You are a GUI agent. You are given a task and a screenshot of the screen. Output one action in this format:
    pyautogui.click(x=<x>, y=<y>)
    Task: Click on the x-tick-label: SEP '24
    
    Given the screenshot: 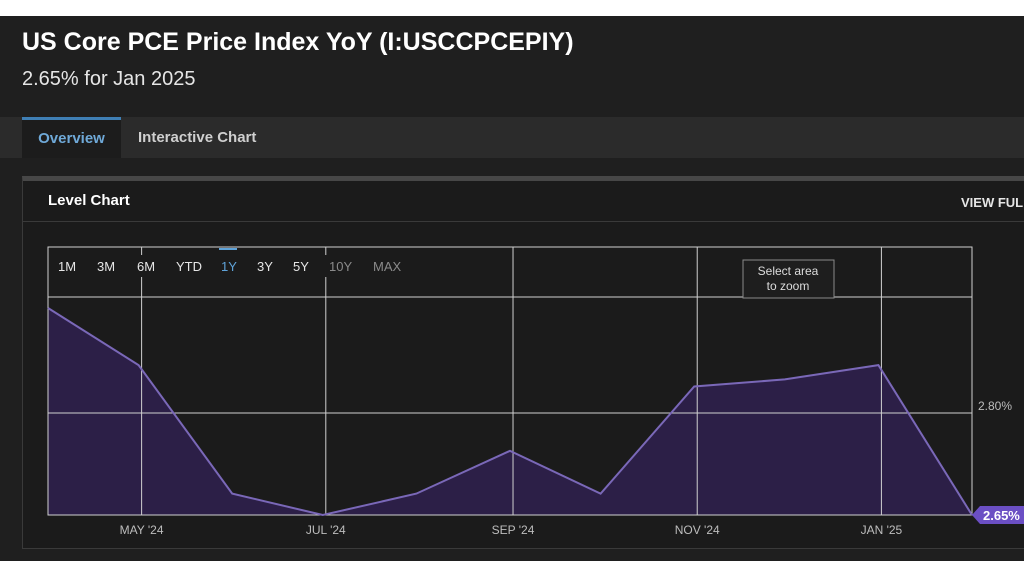 What is the action you would take?
    pyautogui.click(x=513, y=530)
    